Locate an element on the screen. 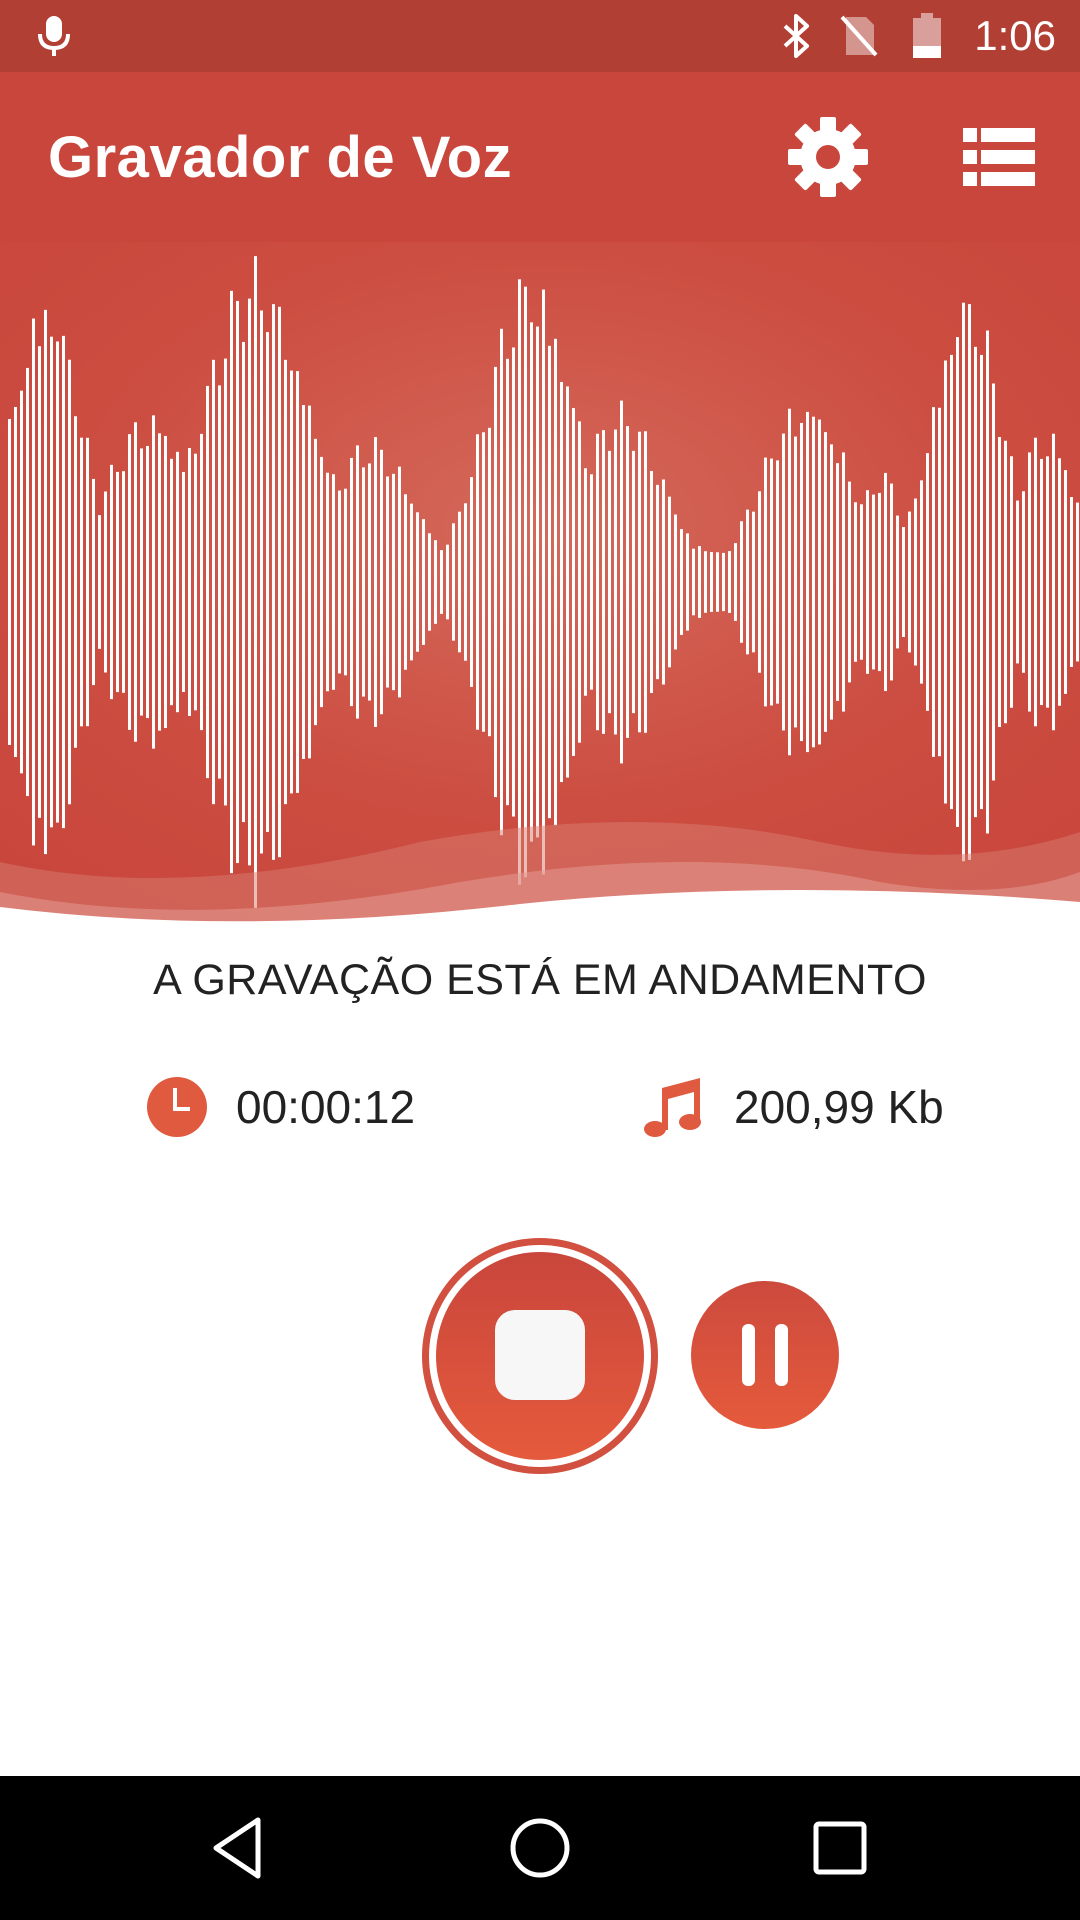 The width and height of the screenshot is (1080, 1920). stop-button is located at coordinates (540, 1356).